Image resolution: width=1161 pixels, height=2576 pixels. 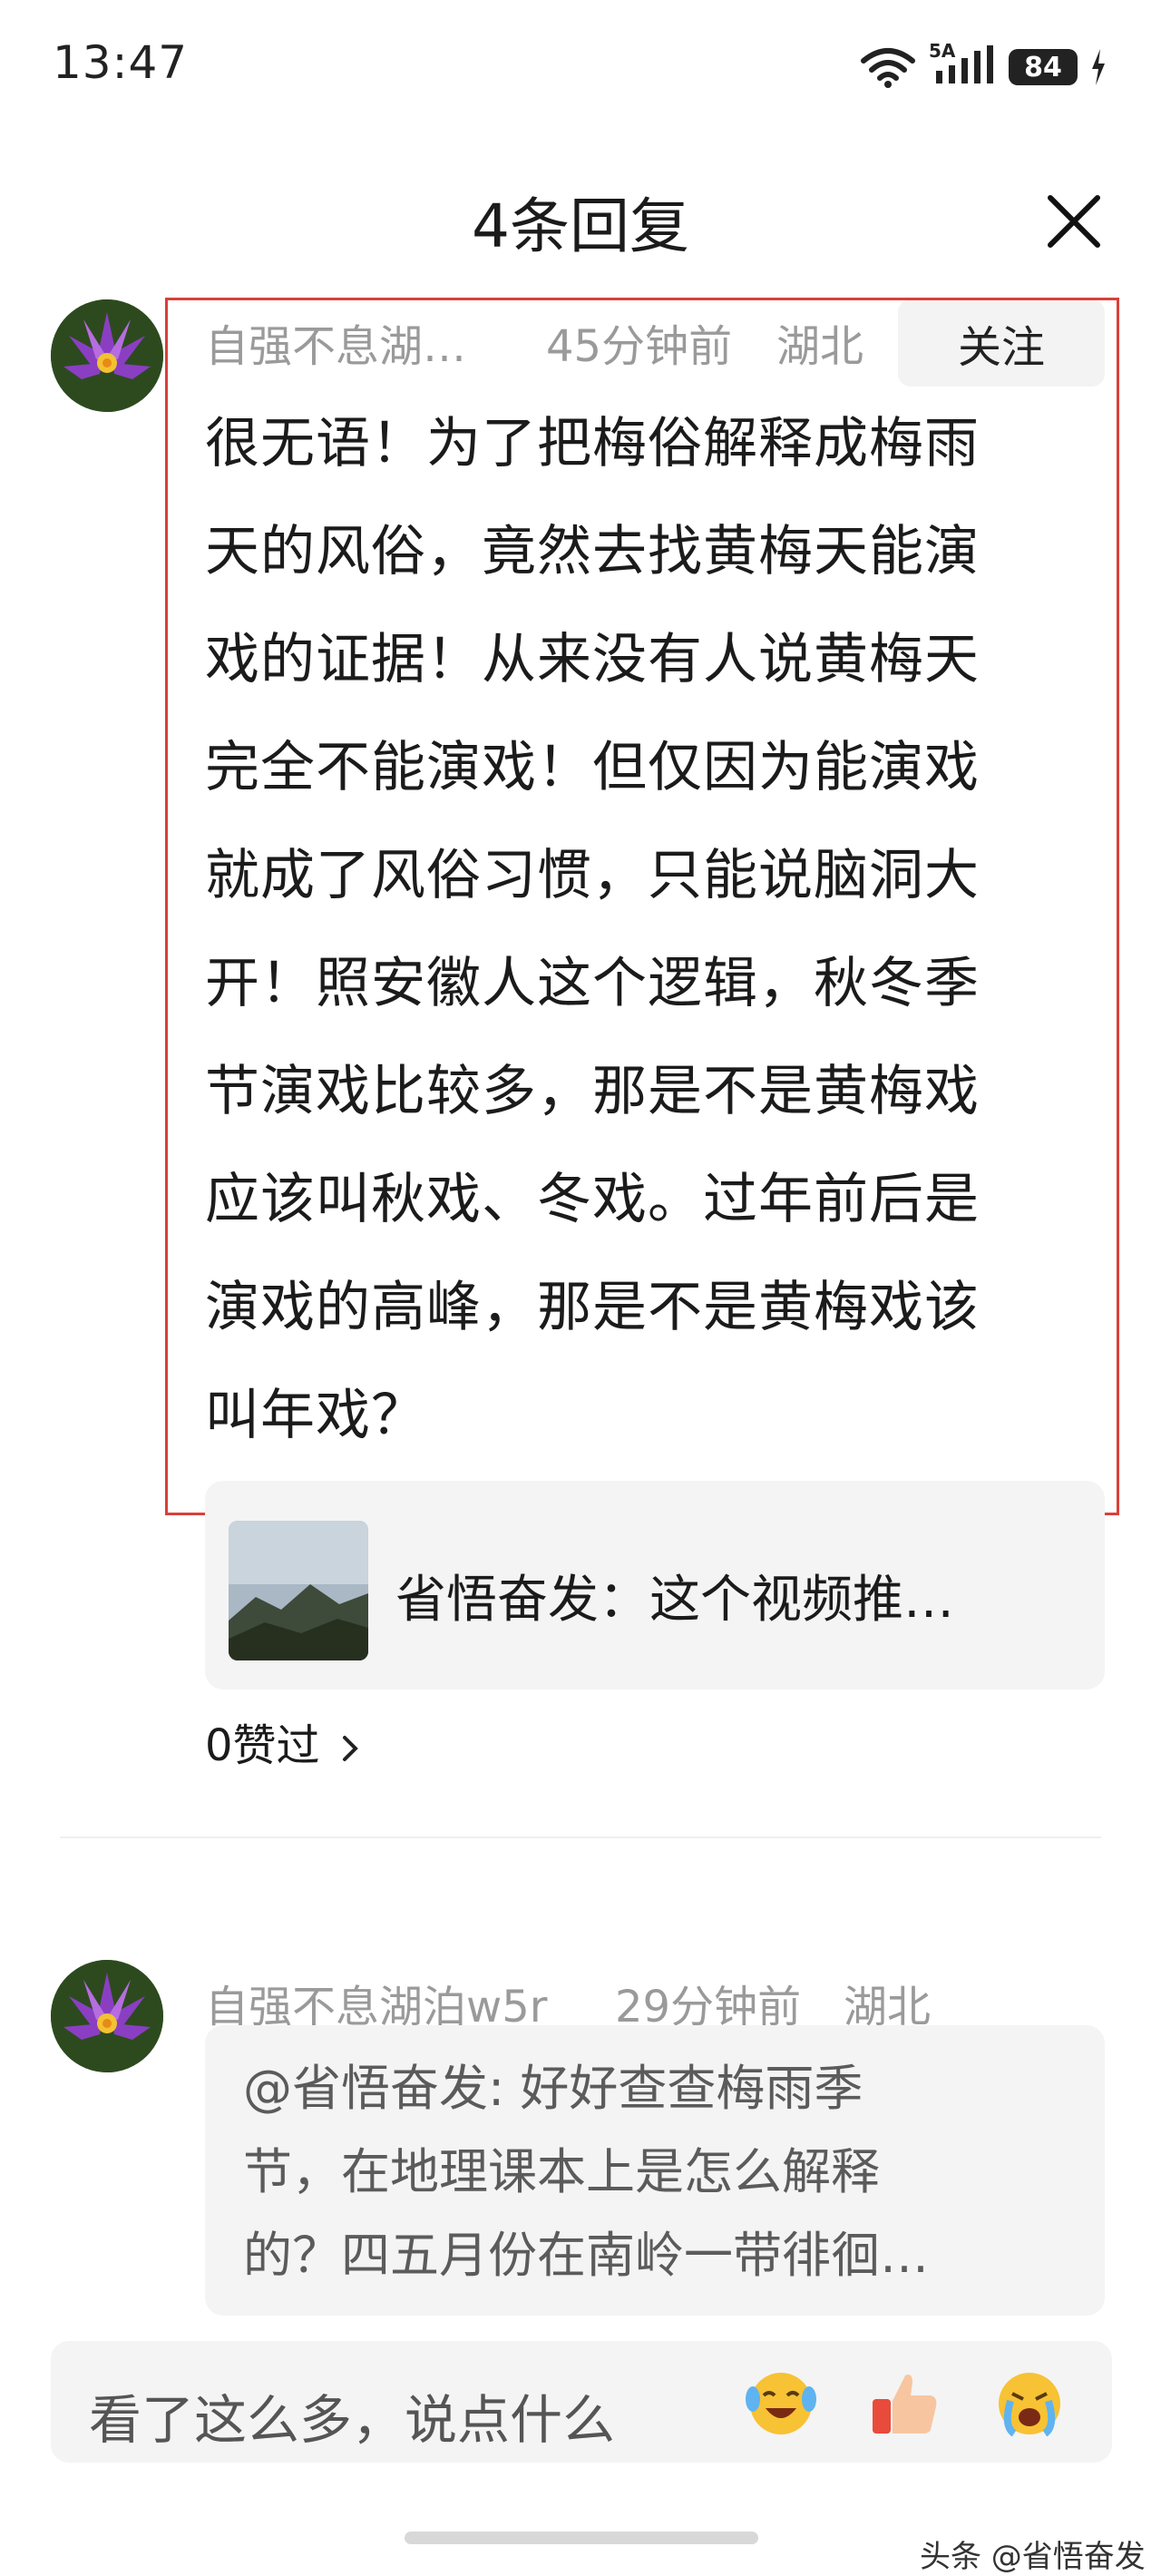 I want to click on page-title: 4条回复, so click(x=580, y=226).